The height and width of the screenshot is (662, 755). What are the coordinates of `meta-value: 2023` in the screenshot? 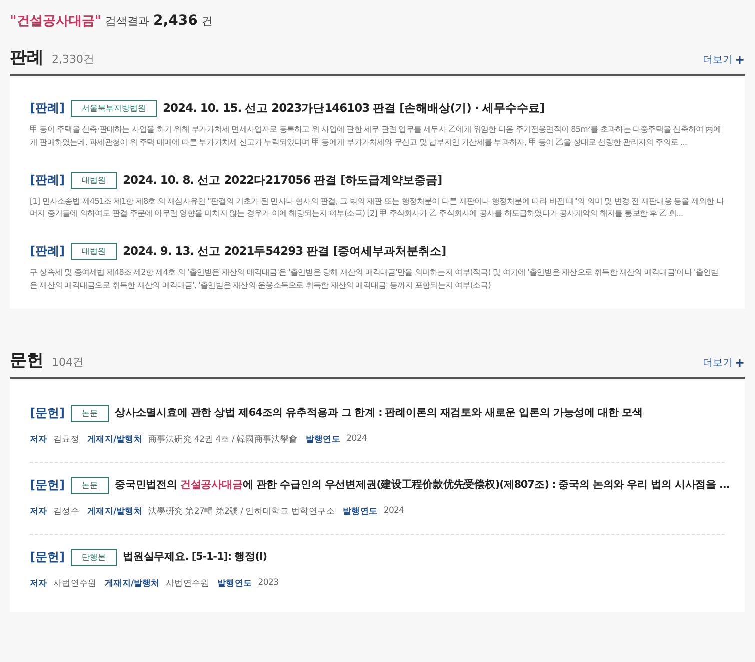 It's located at (268, 584).